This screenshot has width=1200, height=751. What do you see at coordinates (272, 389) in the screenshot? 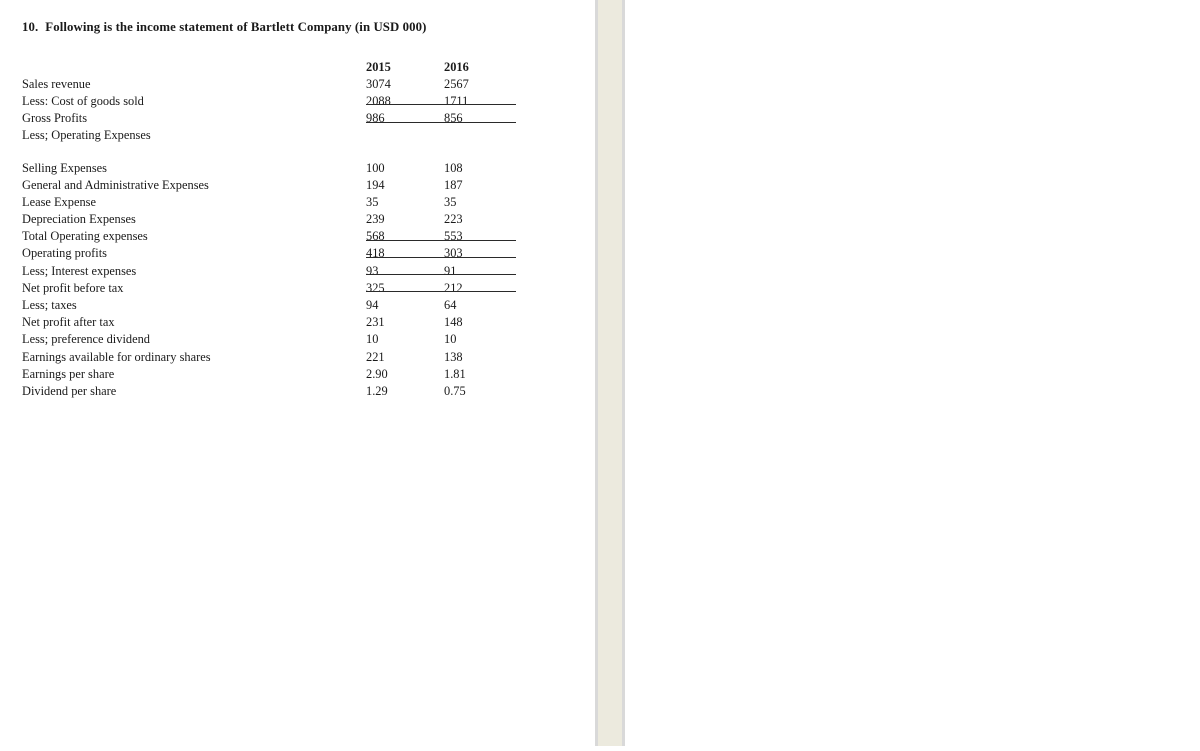
I see `table-row: Dividend per share 1.29 0.75` at bounding box center [272, 389].